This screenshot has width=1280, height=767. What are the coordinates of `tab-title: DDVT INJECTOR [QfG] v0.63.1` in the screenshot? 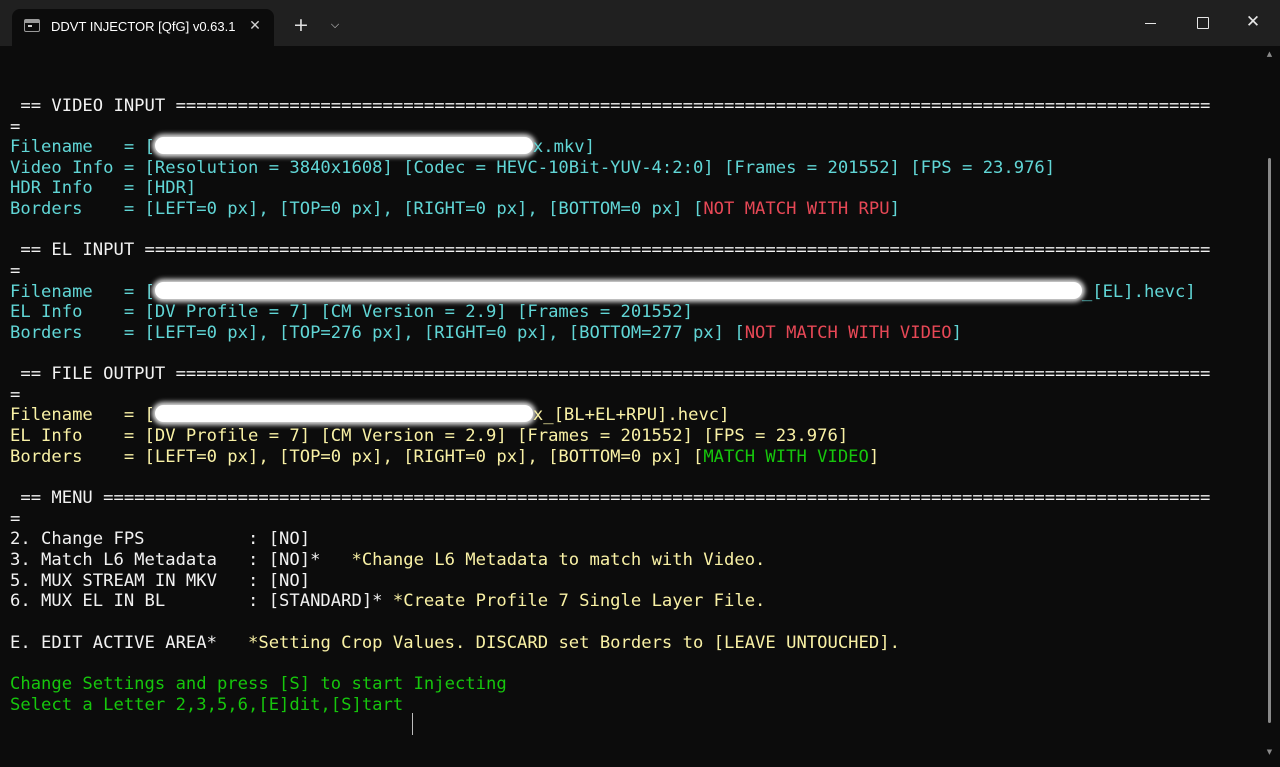 It's located at (143, 26).